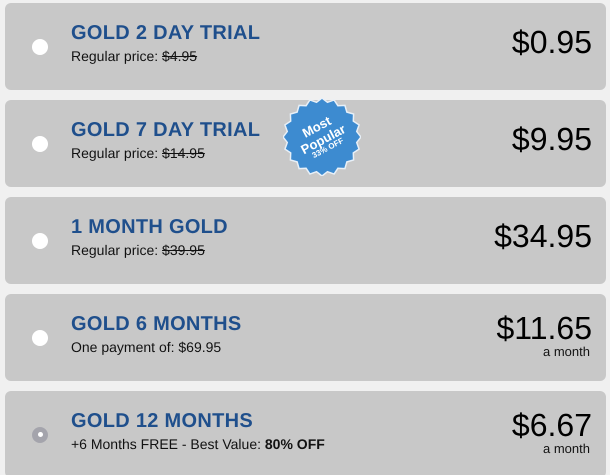 This screenshot has height=475, width=610. Describe the element at coordinates (162, 421) in the screenshot. I see `plan-title: GOLD 12 MONTHS` at that location.